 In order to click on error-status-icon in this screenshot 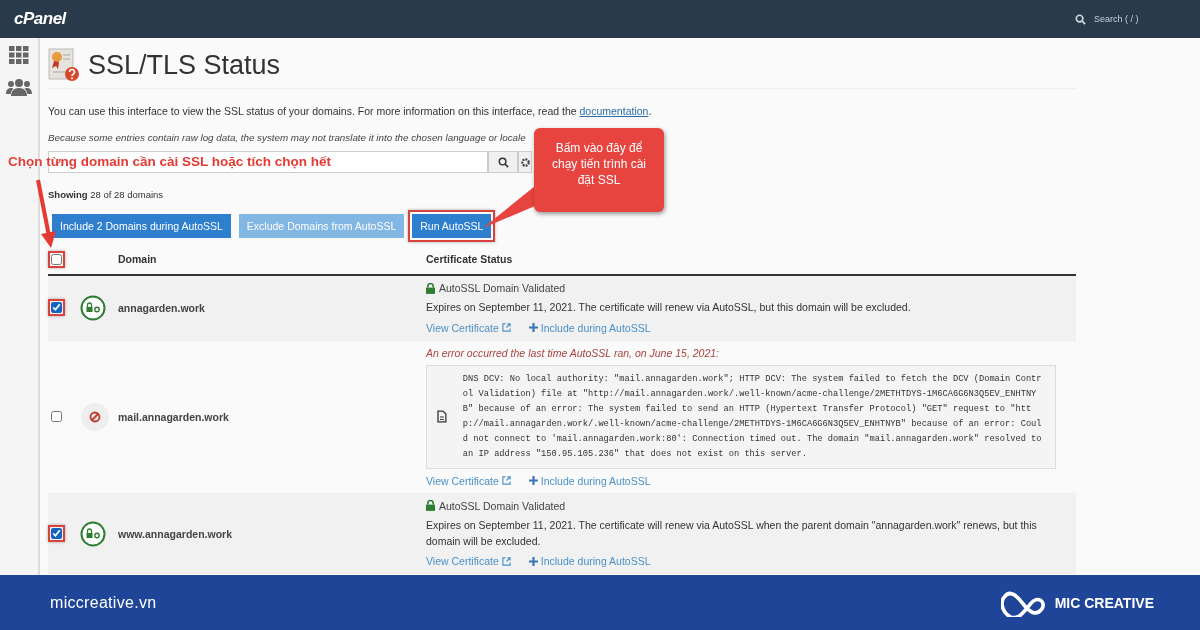, I will do `click(95, 416)`.